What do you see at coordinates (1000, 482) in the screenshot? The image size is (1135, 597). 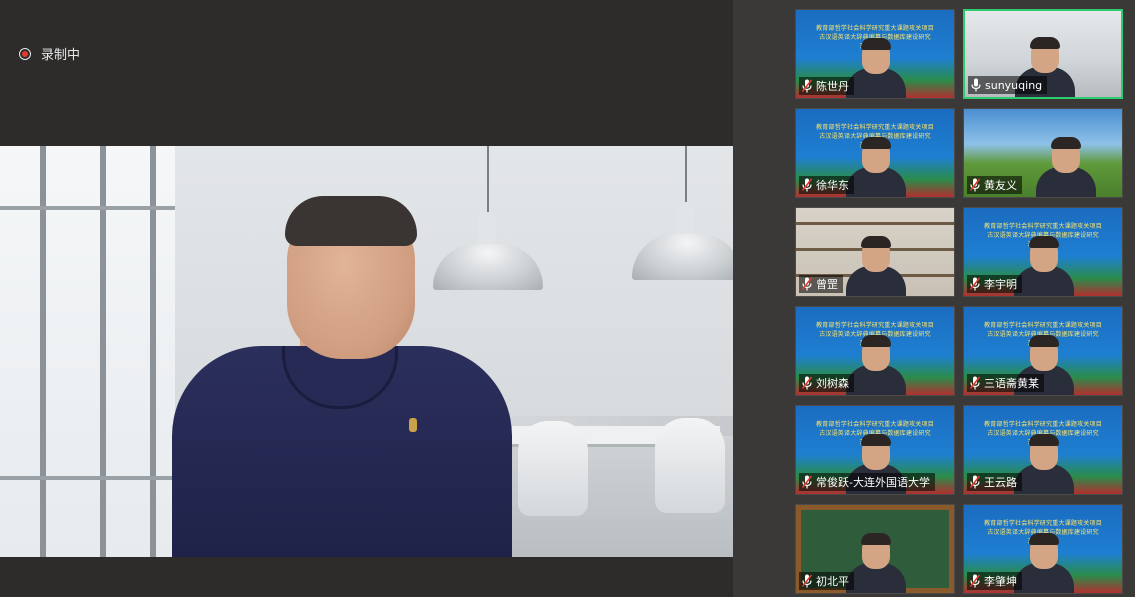 I see `participant-name: 王云路` at bounding box center [1000, 482].